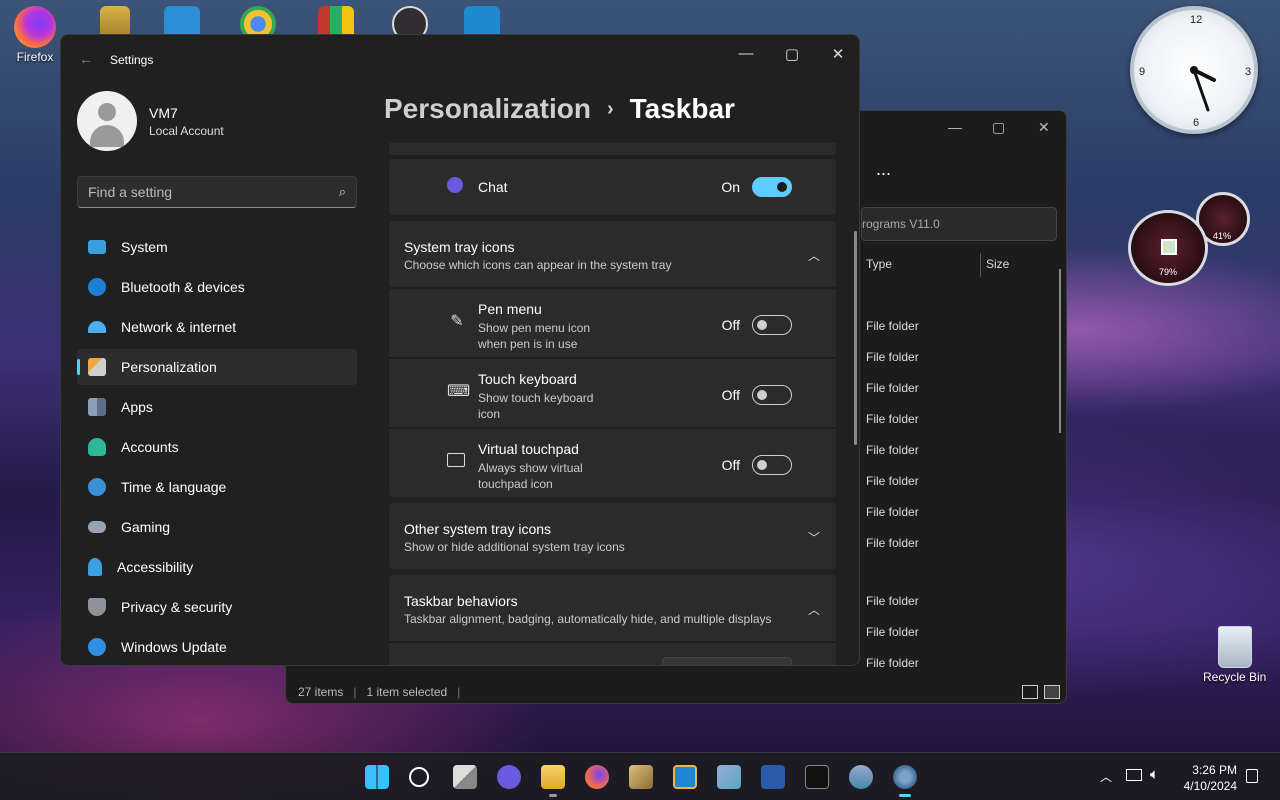  Describe the element at coordinates (1030, 692) in the screenshot. I see `details-view-icon` at that location.